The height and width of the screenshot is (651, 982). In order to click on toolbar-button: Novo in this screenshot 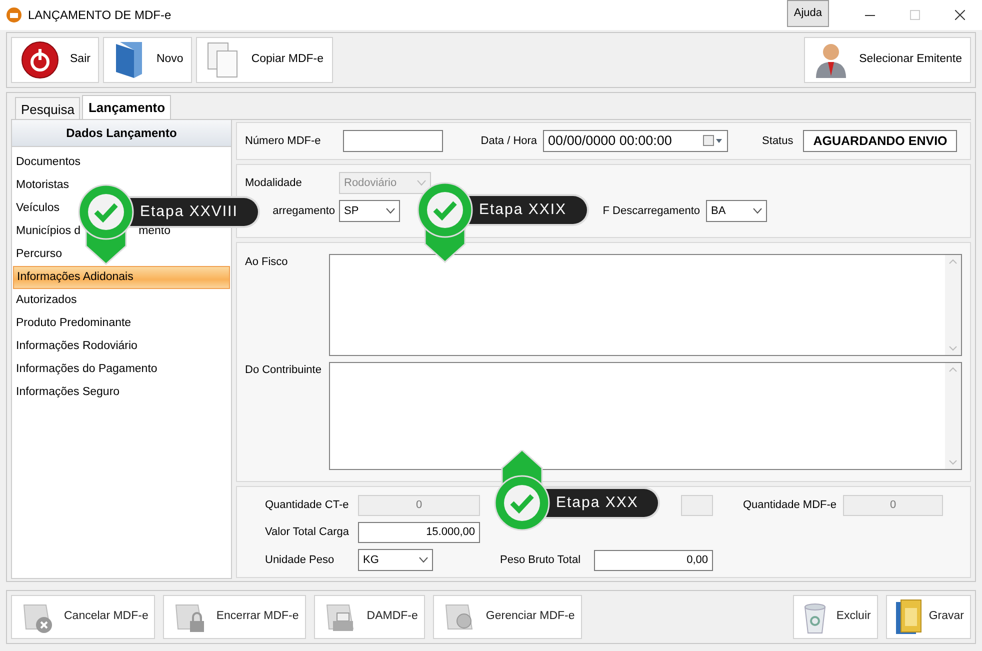, I will do `click(147, 60)`.